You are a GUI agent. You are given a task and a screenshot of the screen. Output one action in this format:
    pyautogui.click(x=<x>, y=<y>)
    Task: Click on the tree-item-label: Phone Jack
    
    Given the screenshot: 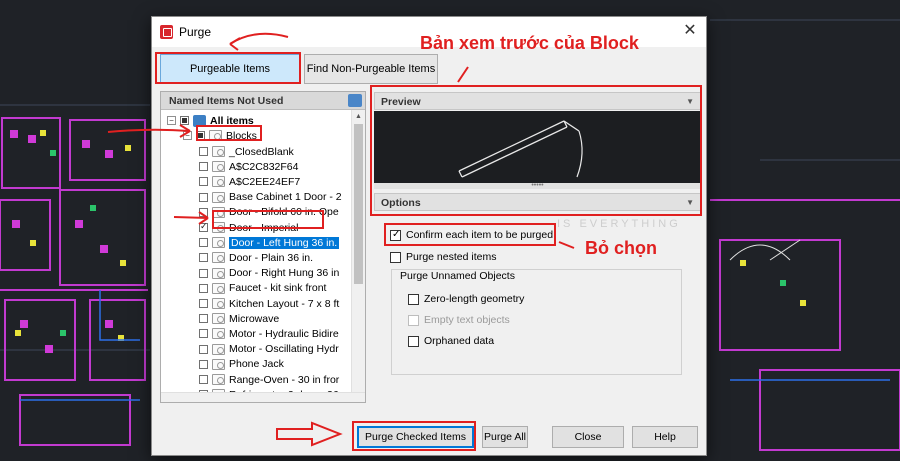 What is the action you would take?
    pyautogui.click(x=256, y=364)
    